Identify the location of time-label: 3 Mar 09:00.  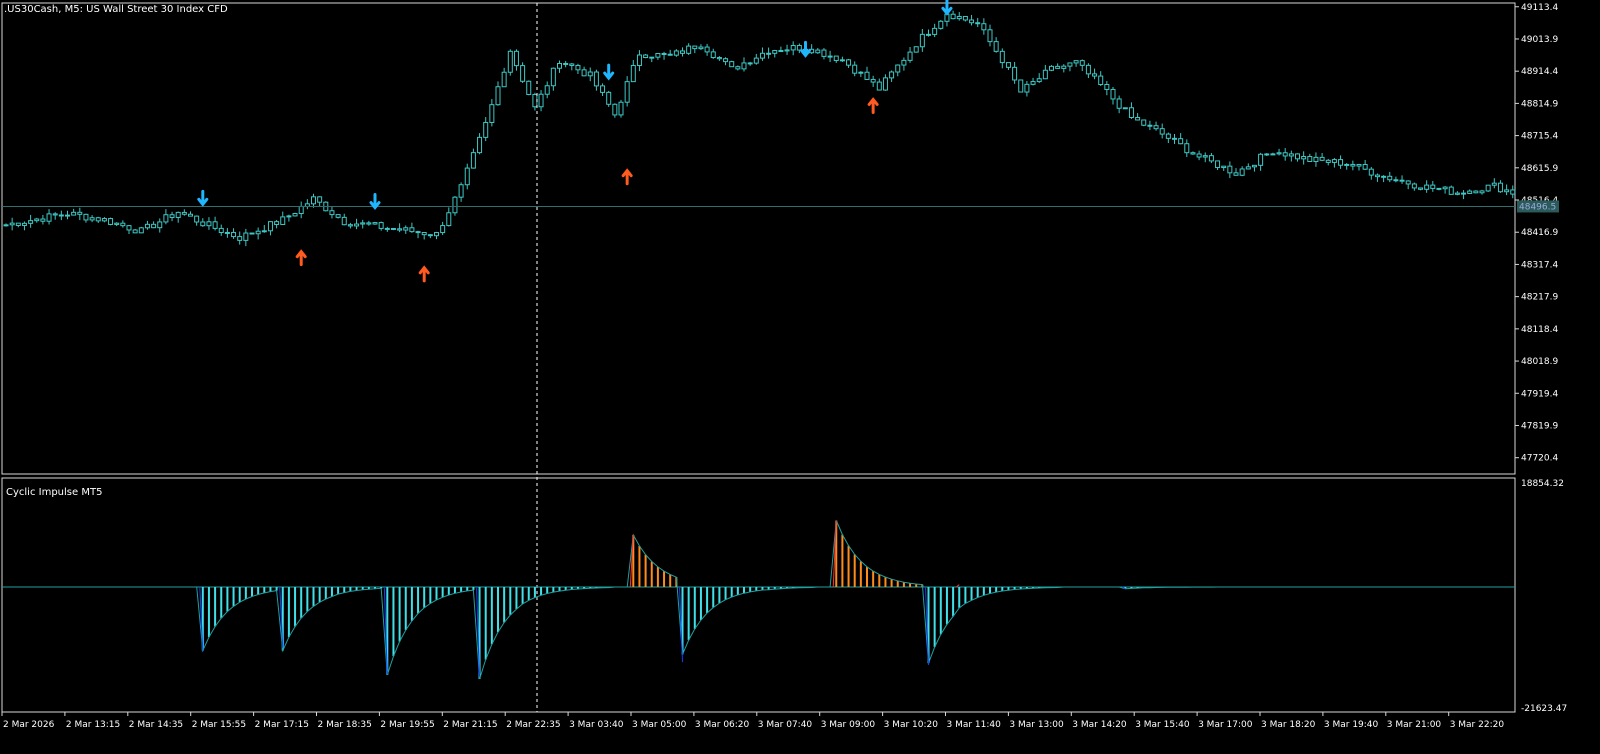
(848, 725).